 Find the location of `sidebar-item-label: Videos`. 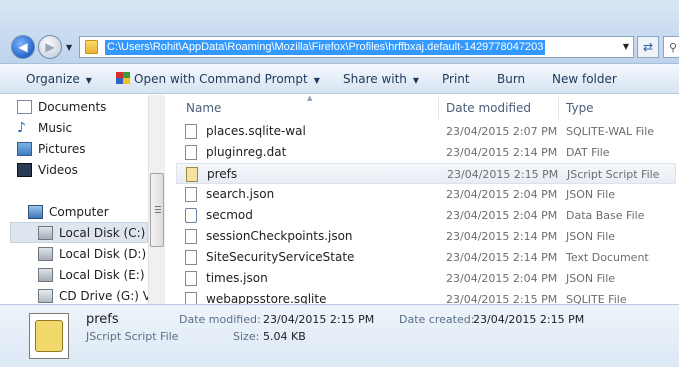

sidebar-item-label: Videos is located at coordinates (58, 170).